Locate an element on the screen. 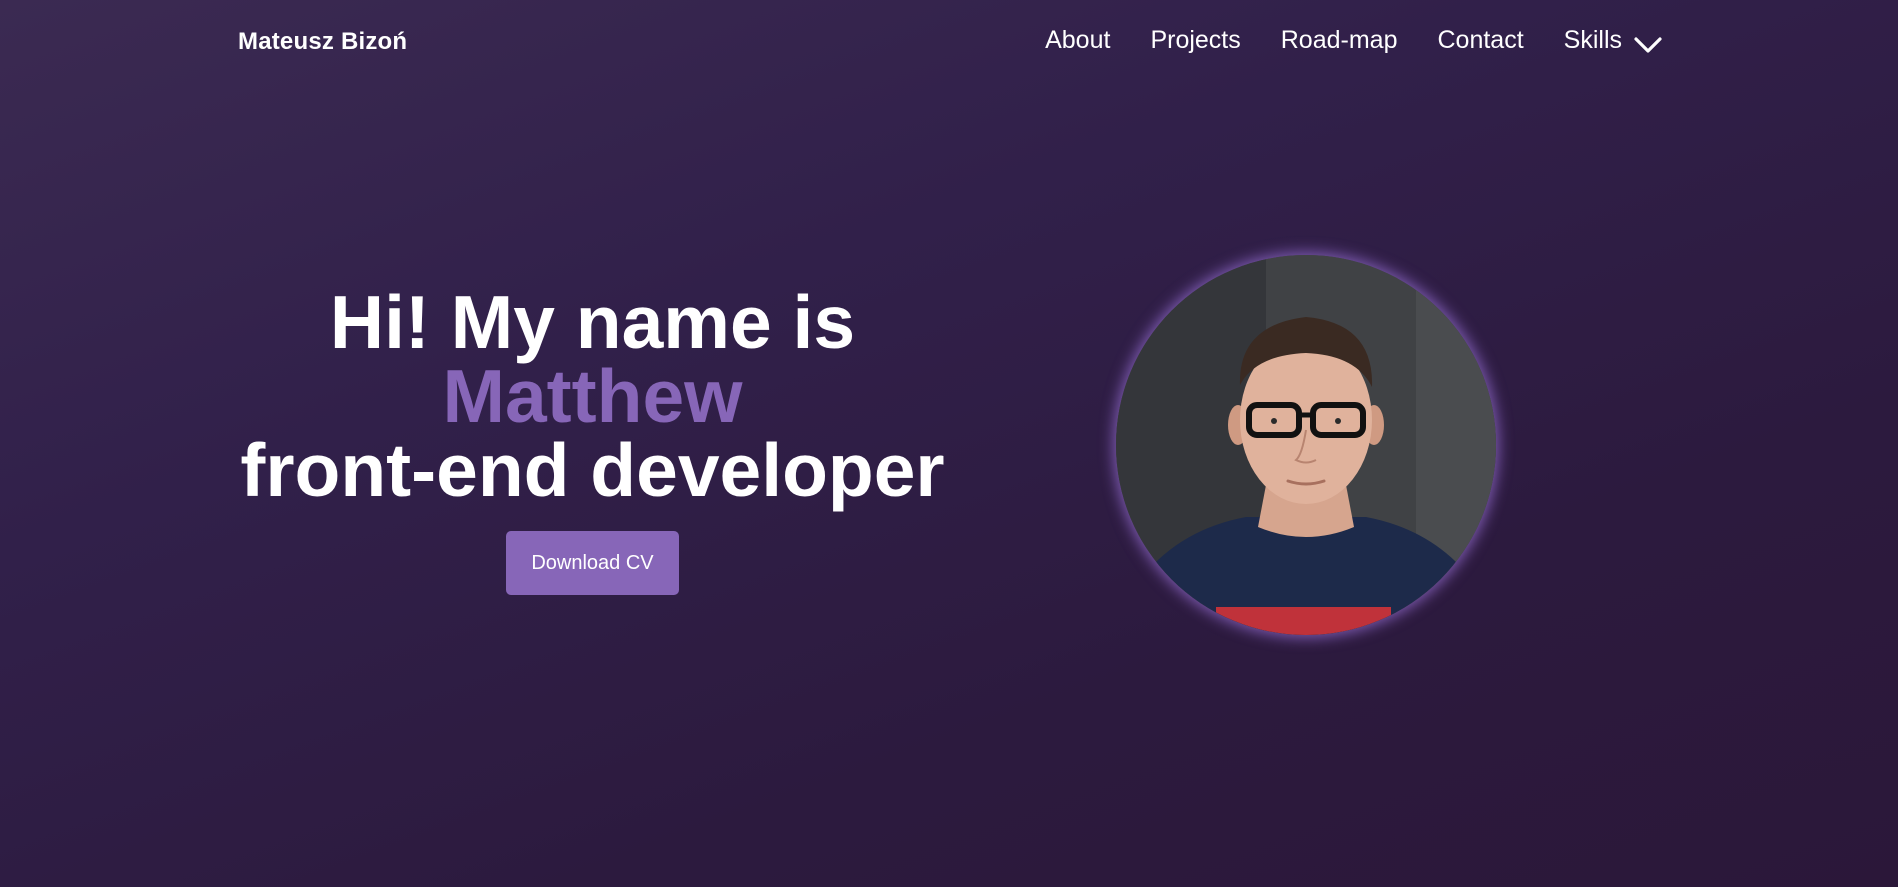 The height and width of the screenshot is (887, 1898). nav-skills-dropdown: Skills is located at coordinates (1613, 40).